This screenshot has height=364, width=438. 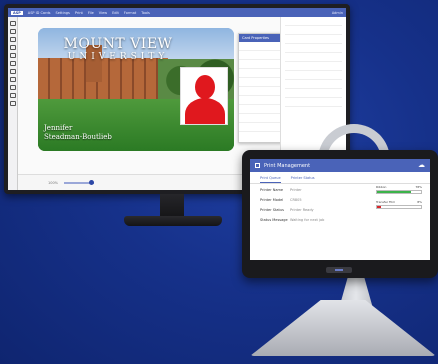 What do you see at coordinates (257, 165) in the screenshot?
I see `menu-grid-icon` at bounding box center [257, 165].